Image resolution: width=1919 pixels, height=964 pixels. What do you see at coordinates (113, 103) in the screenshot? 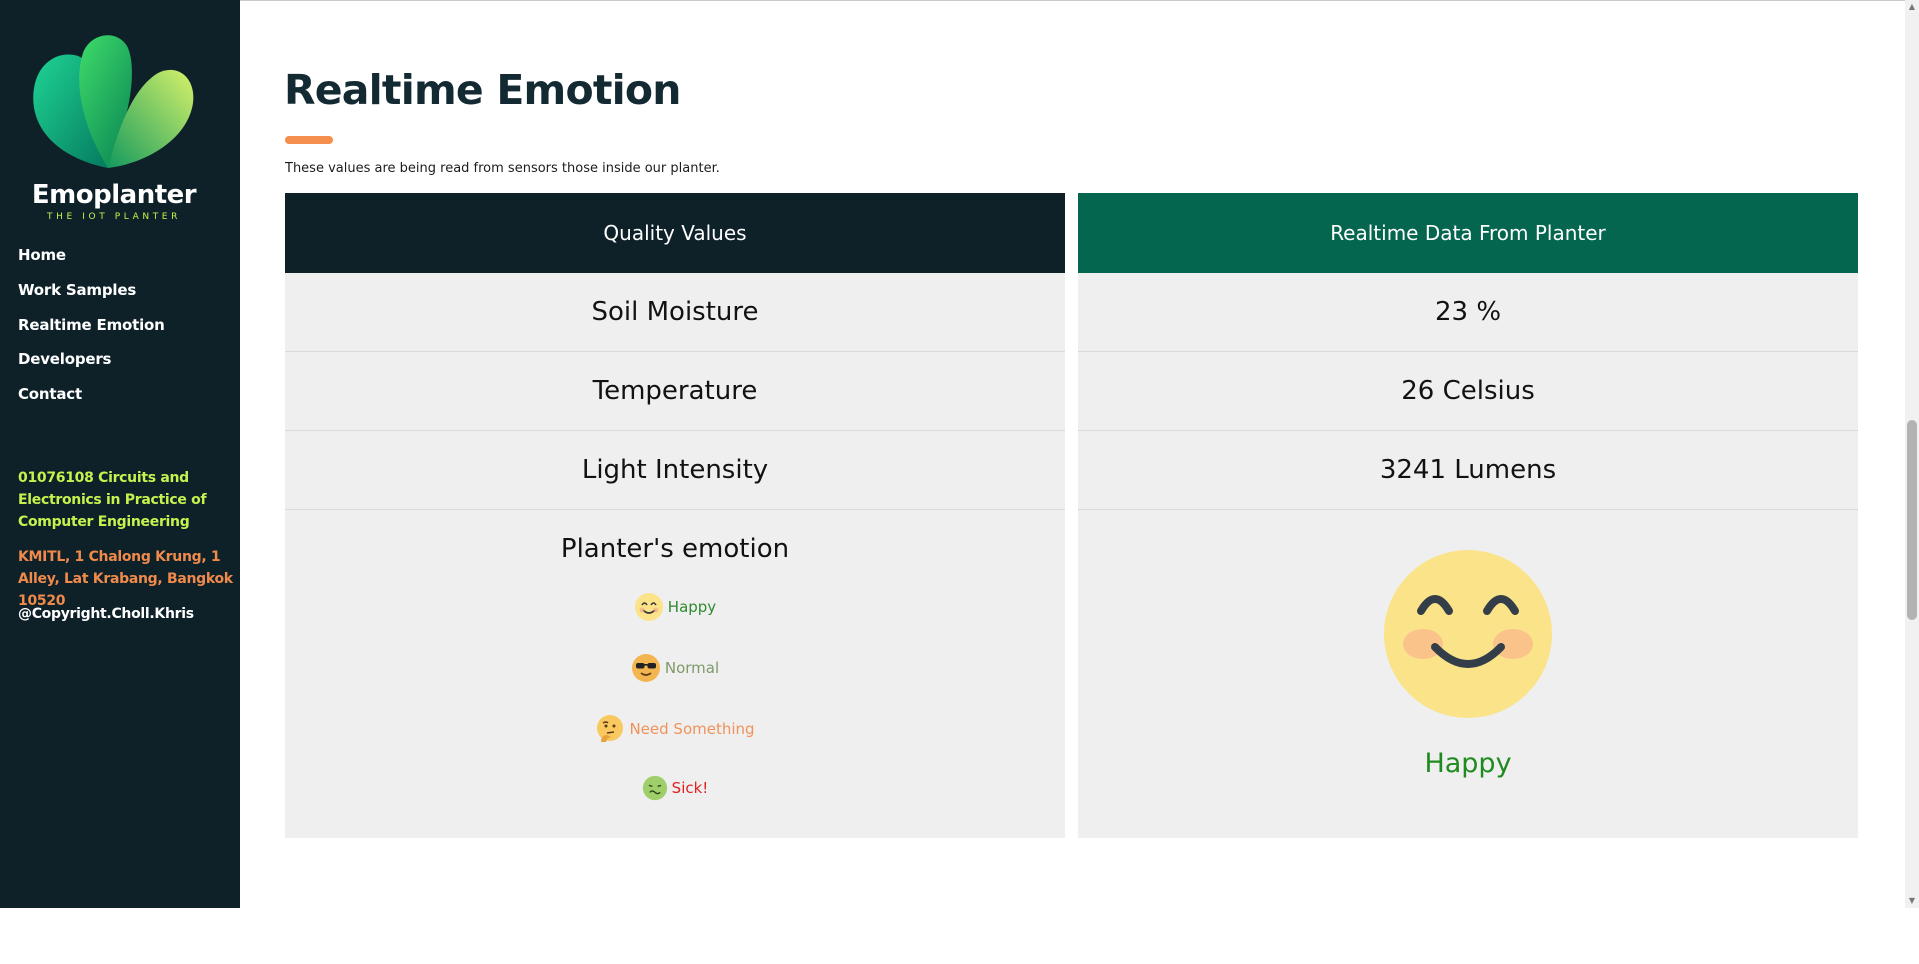
I see `emoplanter-logo-icon` at bounding box center [113, 103].